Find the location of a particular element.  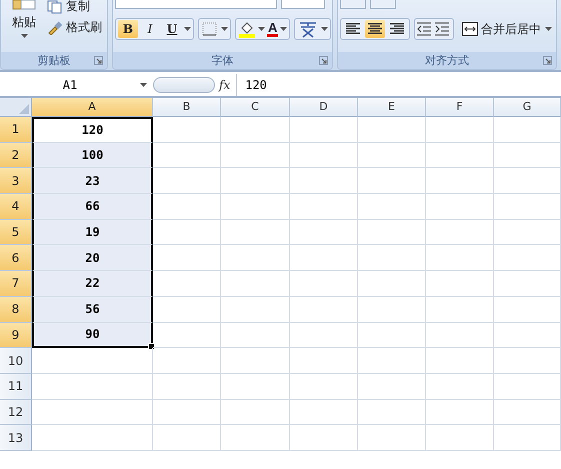

phonetic-guide-button is located at coordinates (313, 29).